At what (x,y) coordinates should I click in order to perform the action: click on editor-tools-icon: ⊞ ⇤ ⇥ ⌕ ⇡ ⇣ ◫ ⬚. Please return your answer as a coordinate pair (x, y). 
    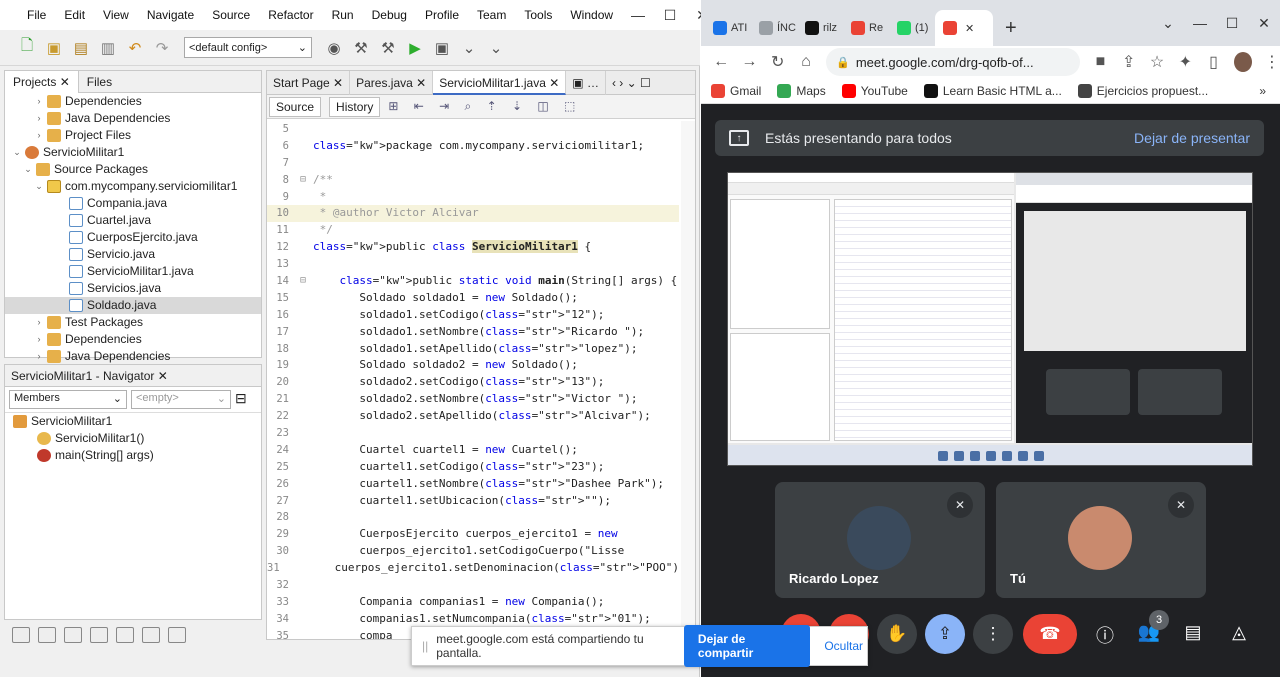
    Looking at the image, I should click on (484, 106).